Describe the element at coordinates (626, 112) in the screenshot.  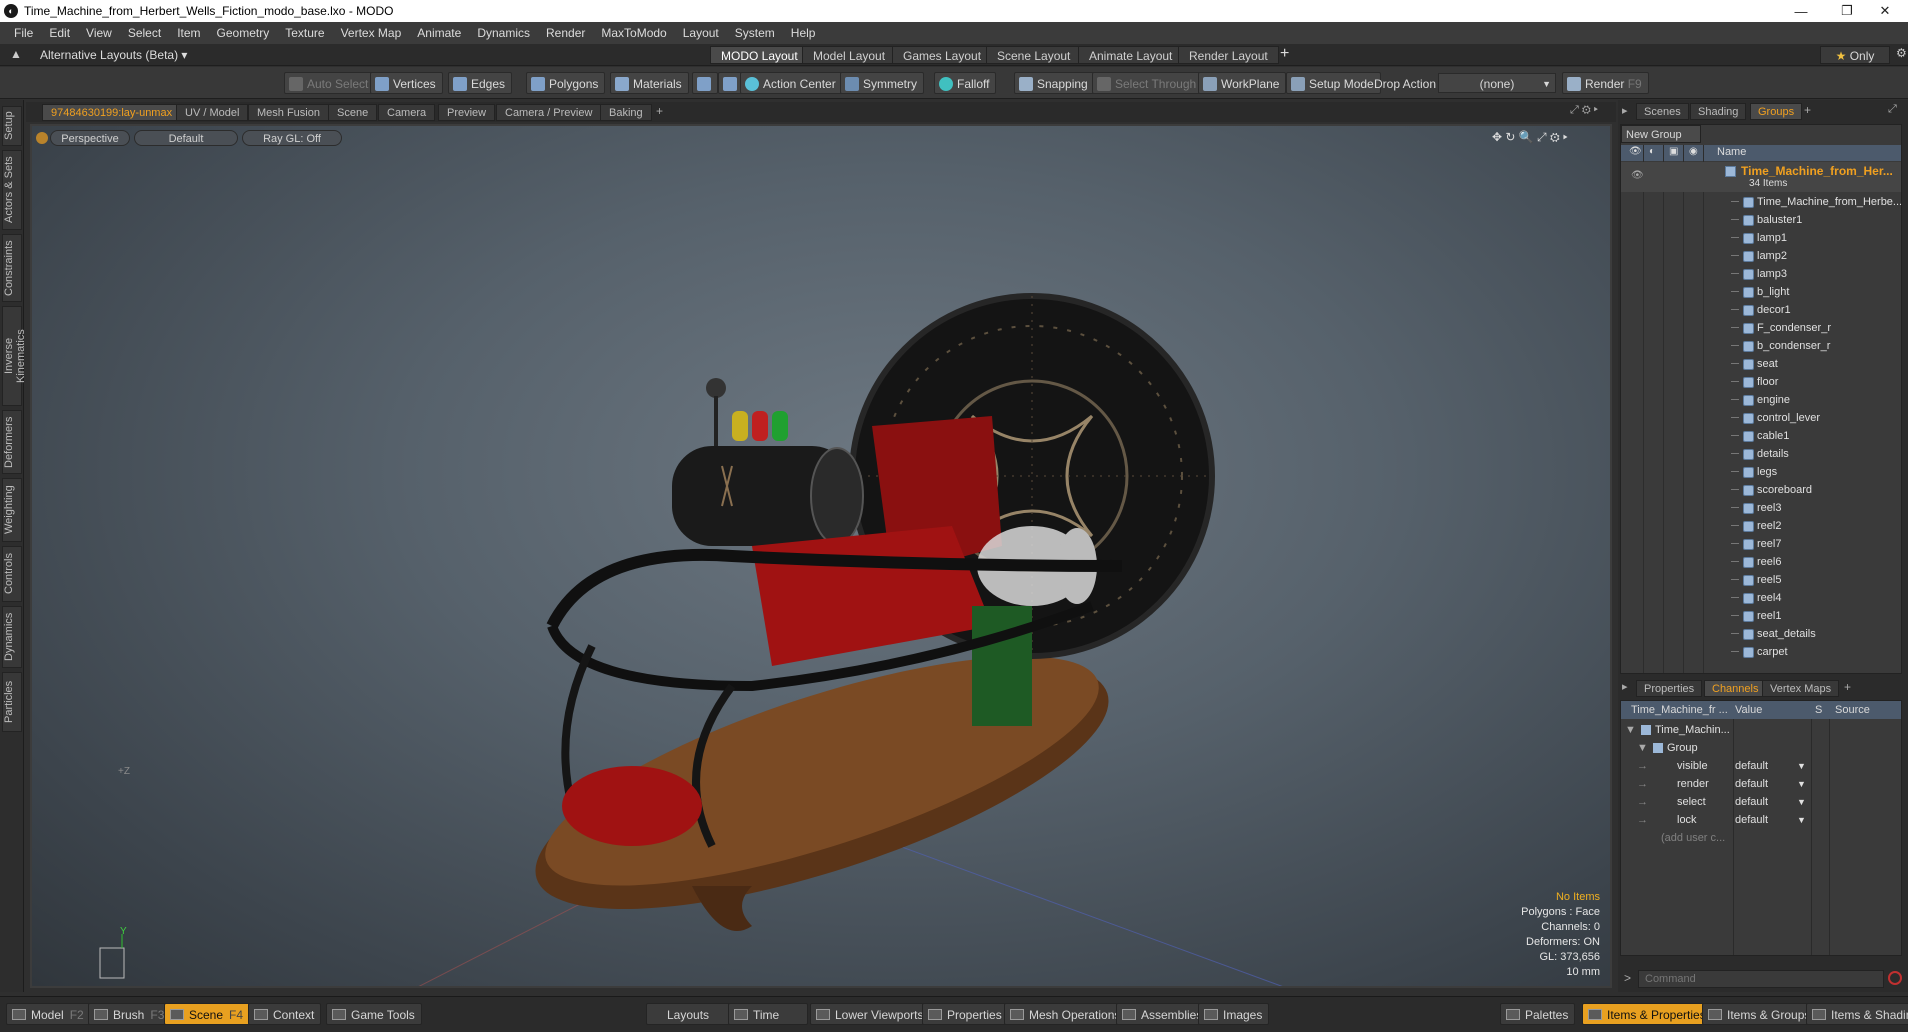
I see `tab-baking: Baking` at that location.